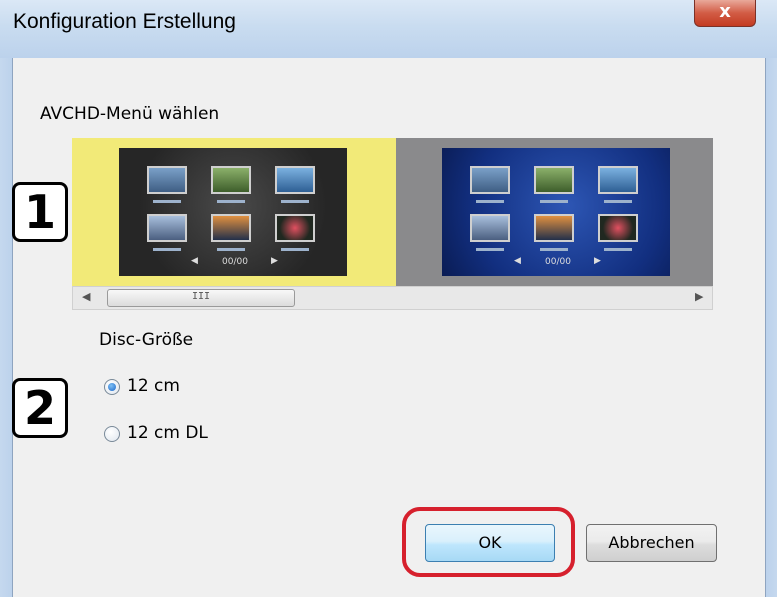 The image size is (777, 597). Describe the element at coordinates (651, 543) in the screenshot. I see `cancel-button: Abbrechen` at that location.